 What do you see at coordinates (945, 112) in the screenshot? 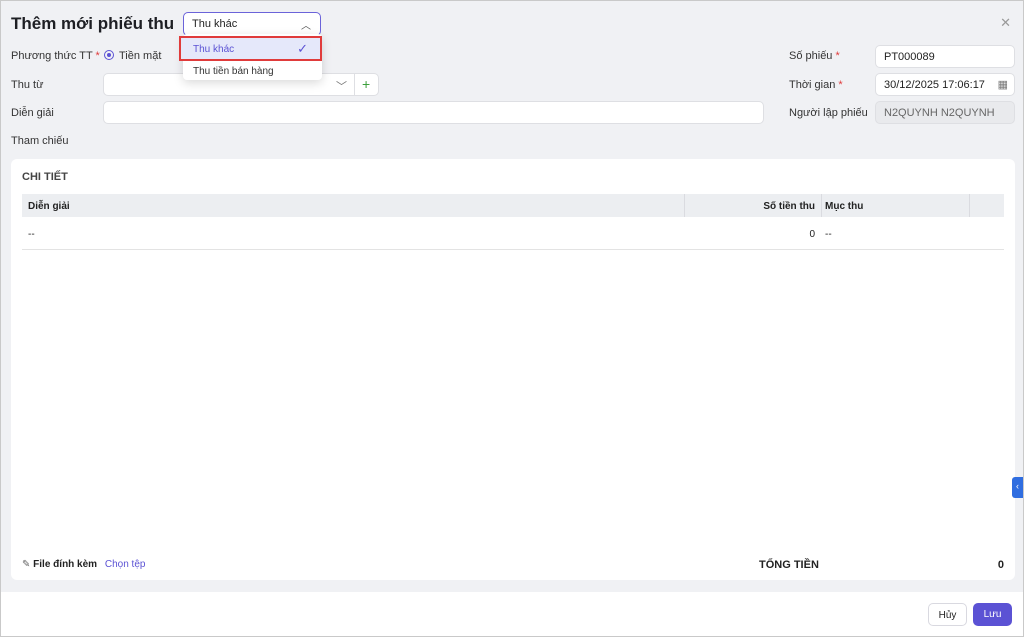
I see `creator-input: N2QUYNH N2QUYNH` at bounding box center [945, 112].